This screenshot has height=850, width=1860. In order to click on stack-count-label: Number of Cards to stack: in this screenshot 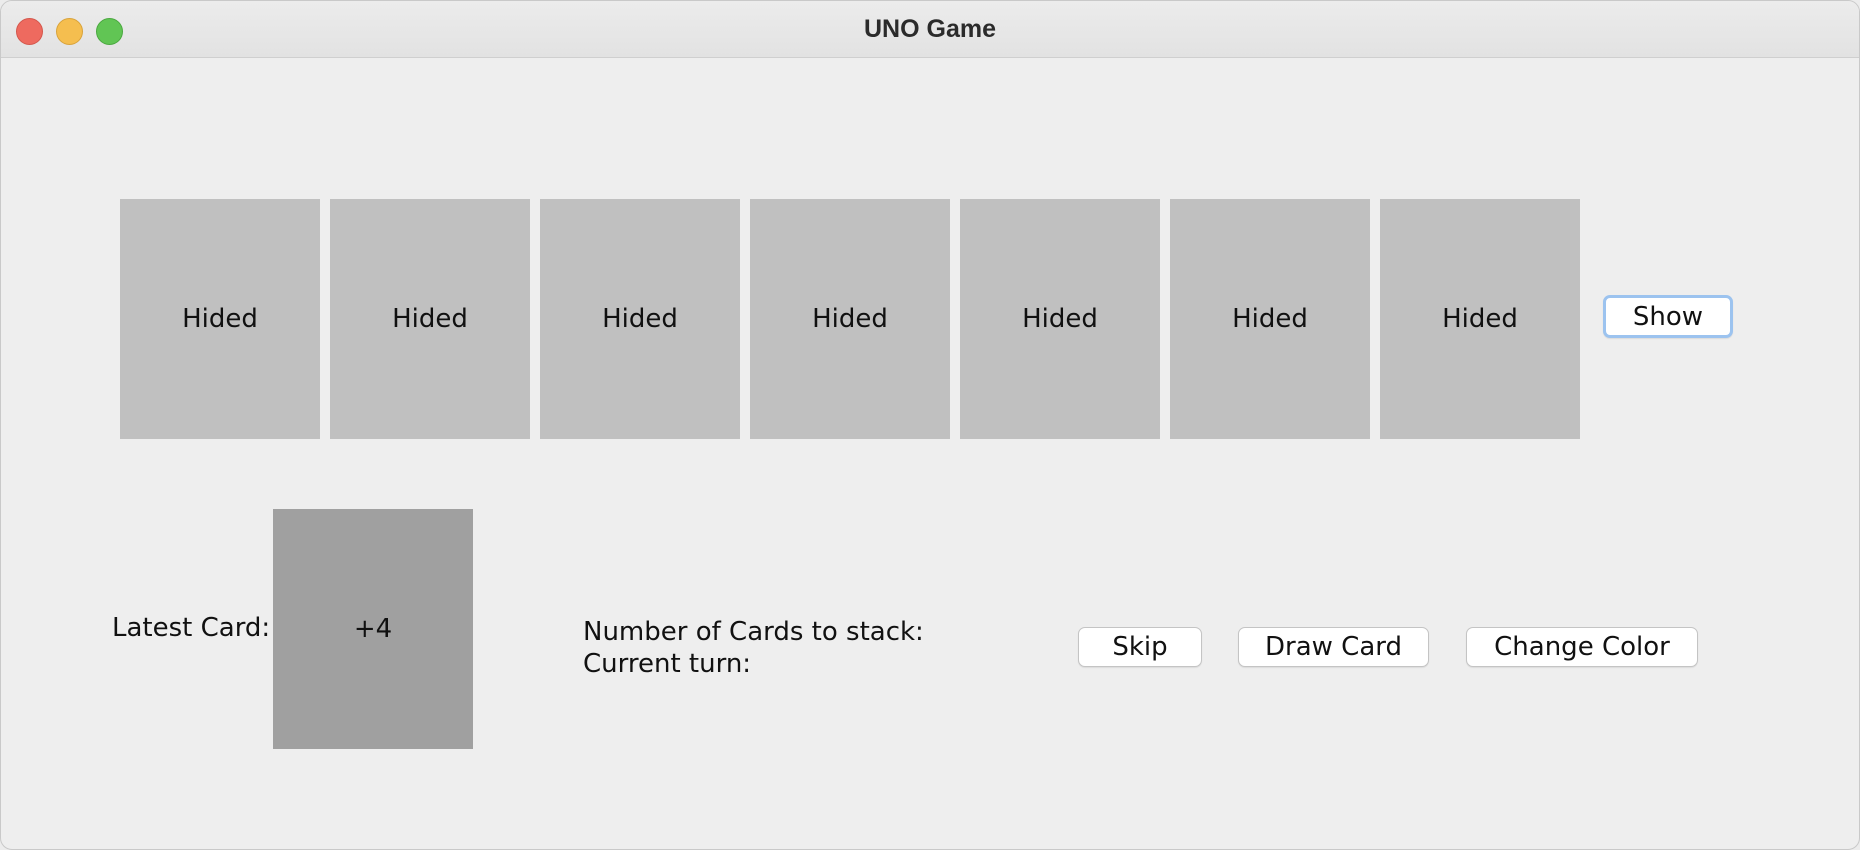, I will do `click(753, 632)`.